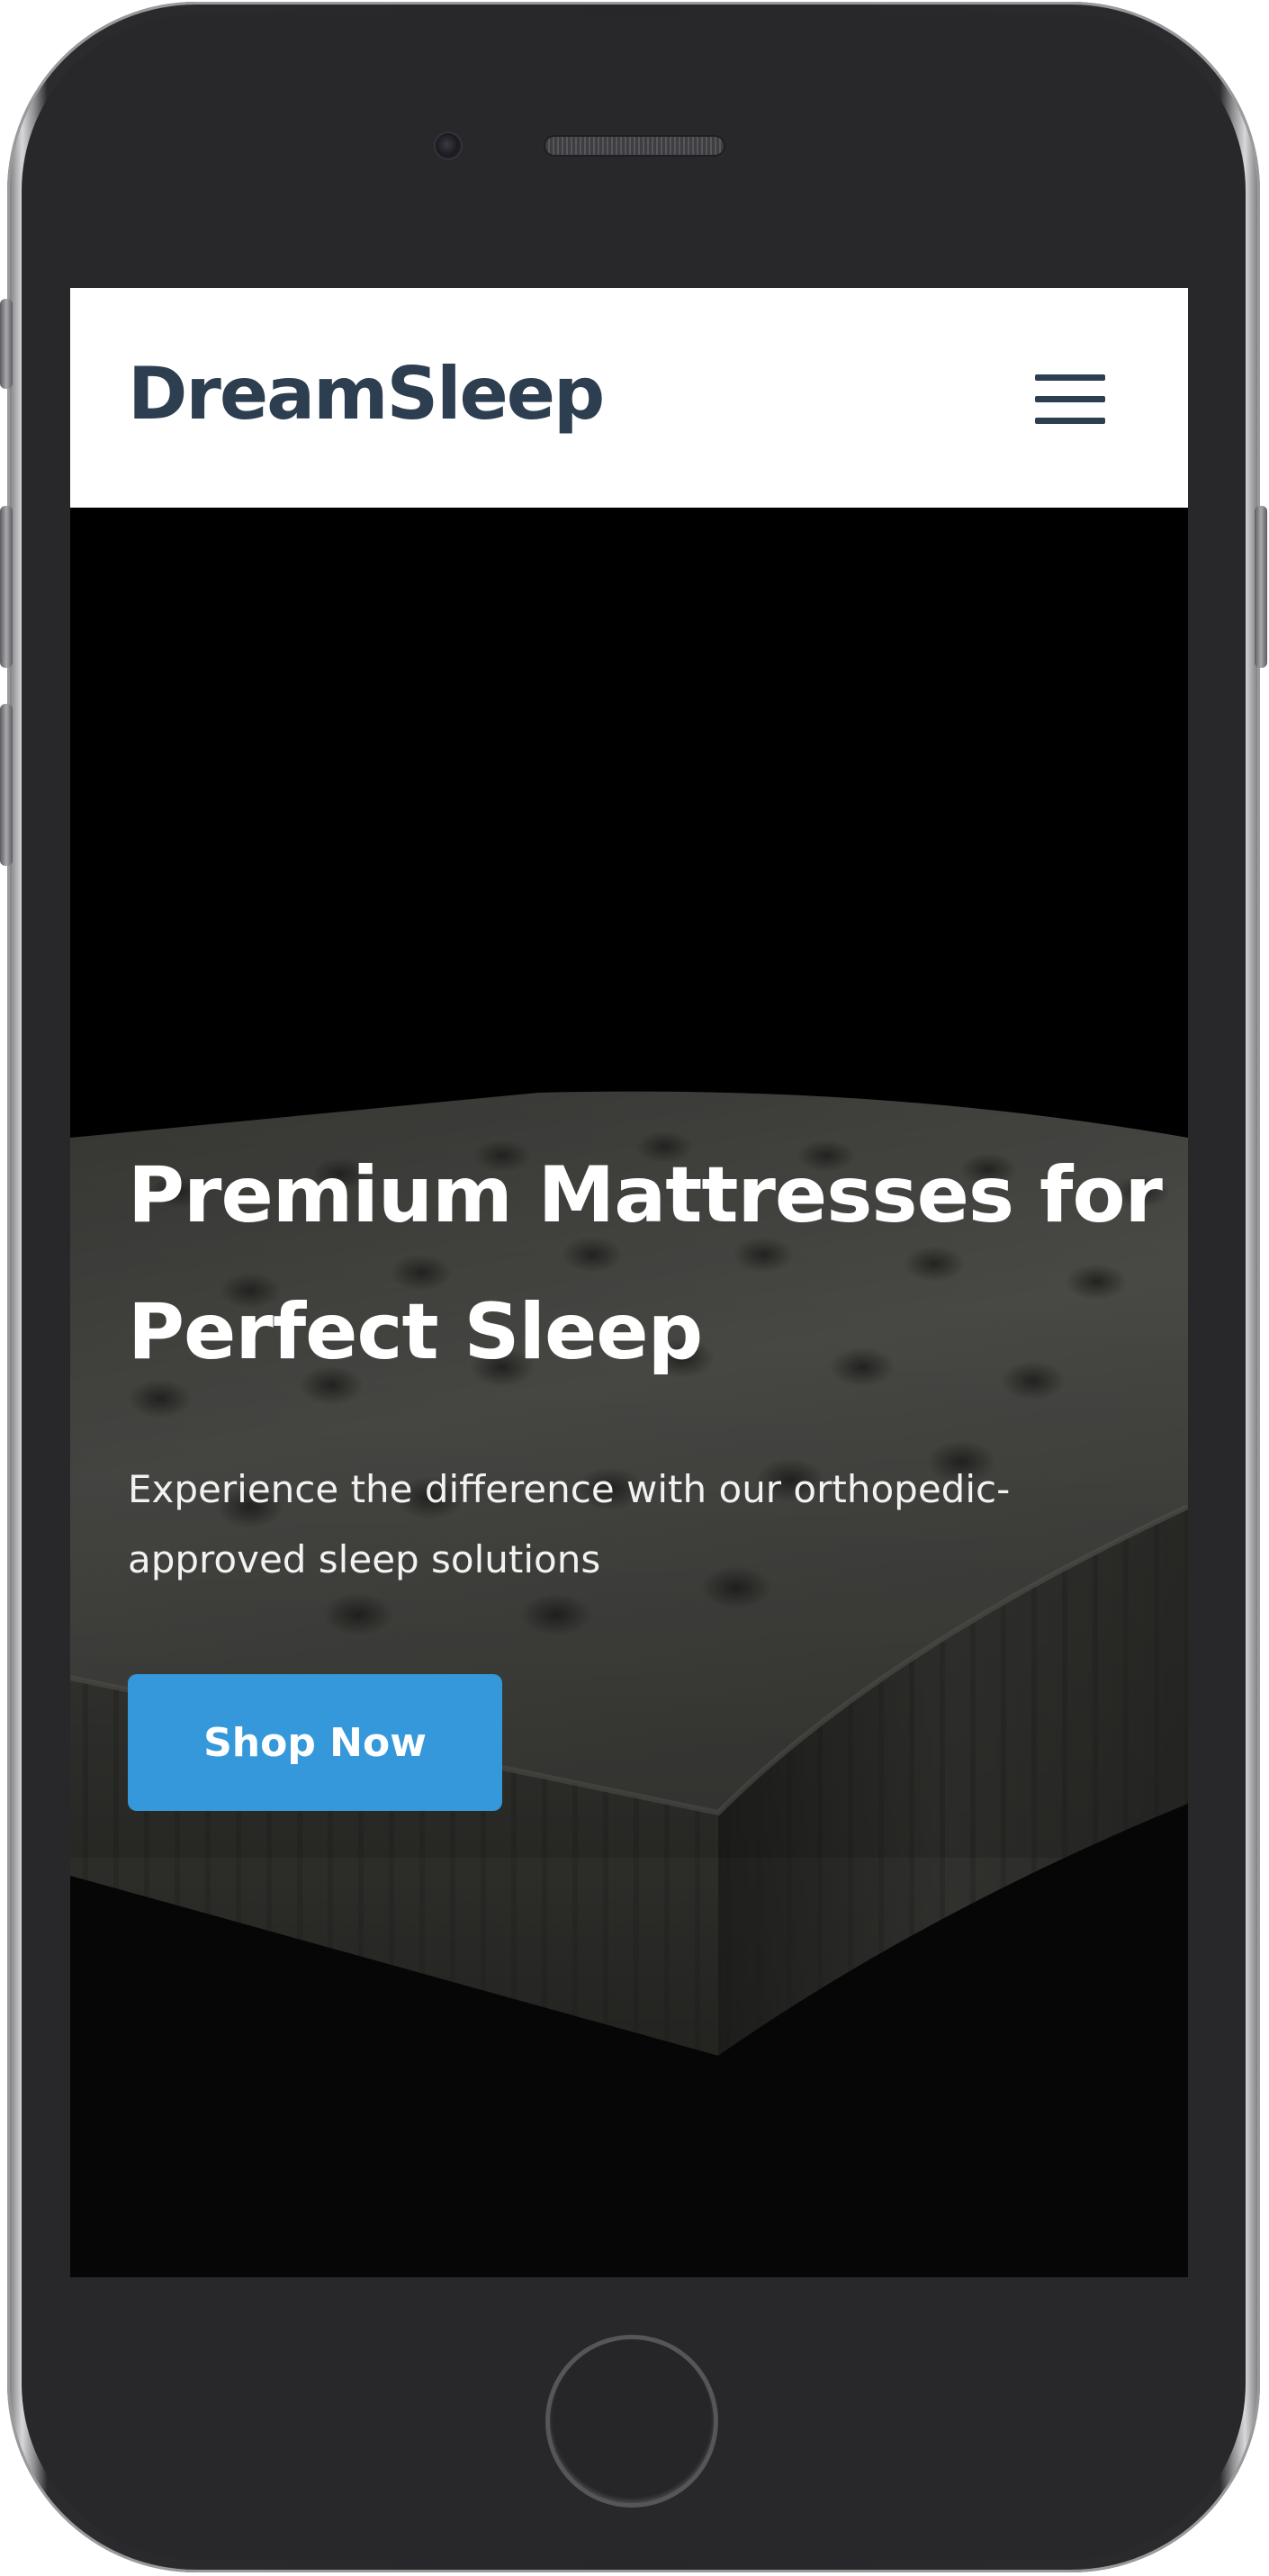 The width and height of the screenshot is (1269, 2576). I want to click on brand-logo: DreamSleep, so click(366, 394).